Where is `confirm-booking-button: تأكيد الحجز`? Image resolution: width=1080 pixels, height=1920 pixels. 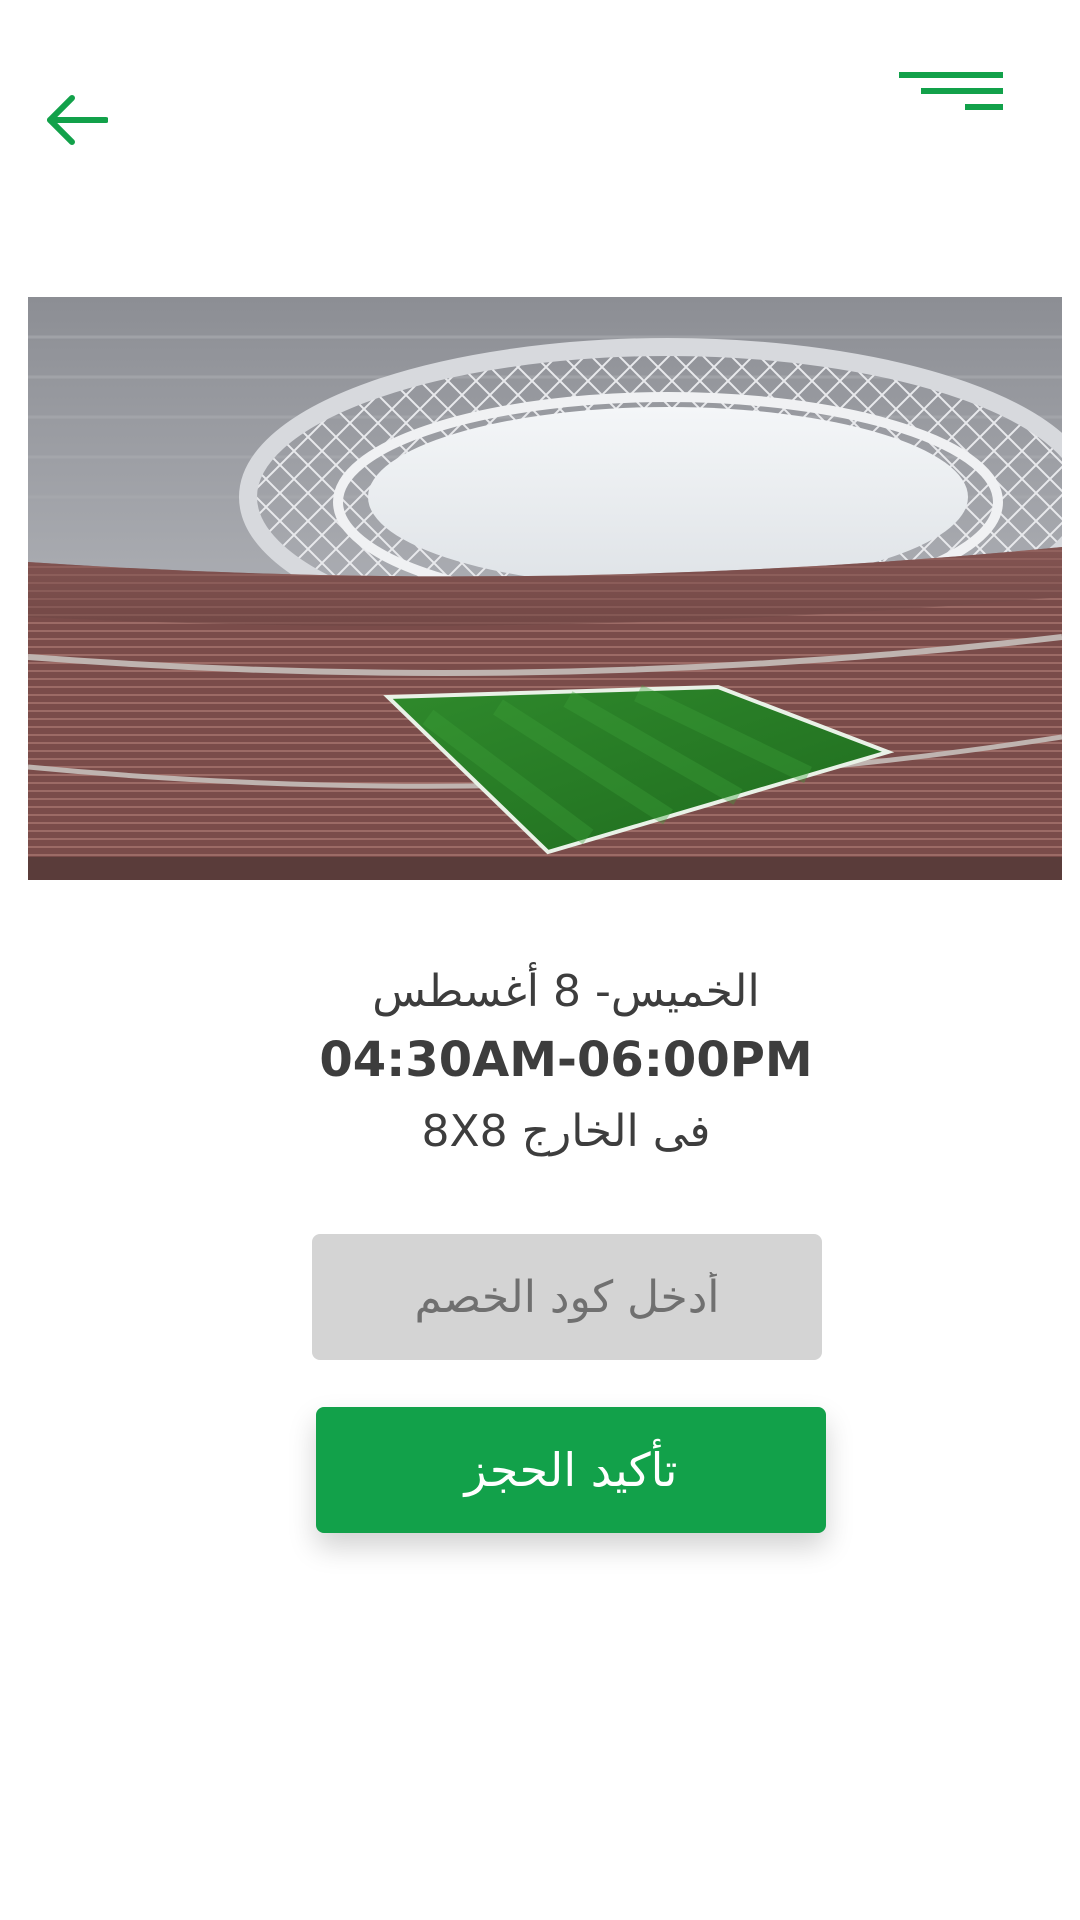 confirm-booking-button: تأكيد الحجز is located at coordinates (571, 1470).